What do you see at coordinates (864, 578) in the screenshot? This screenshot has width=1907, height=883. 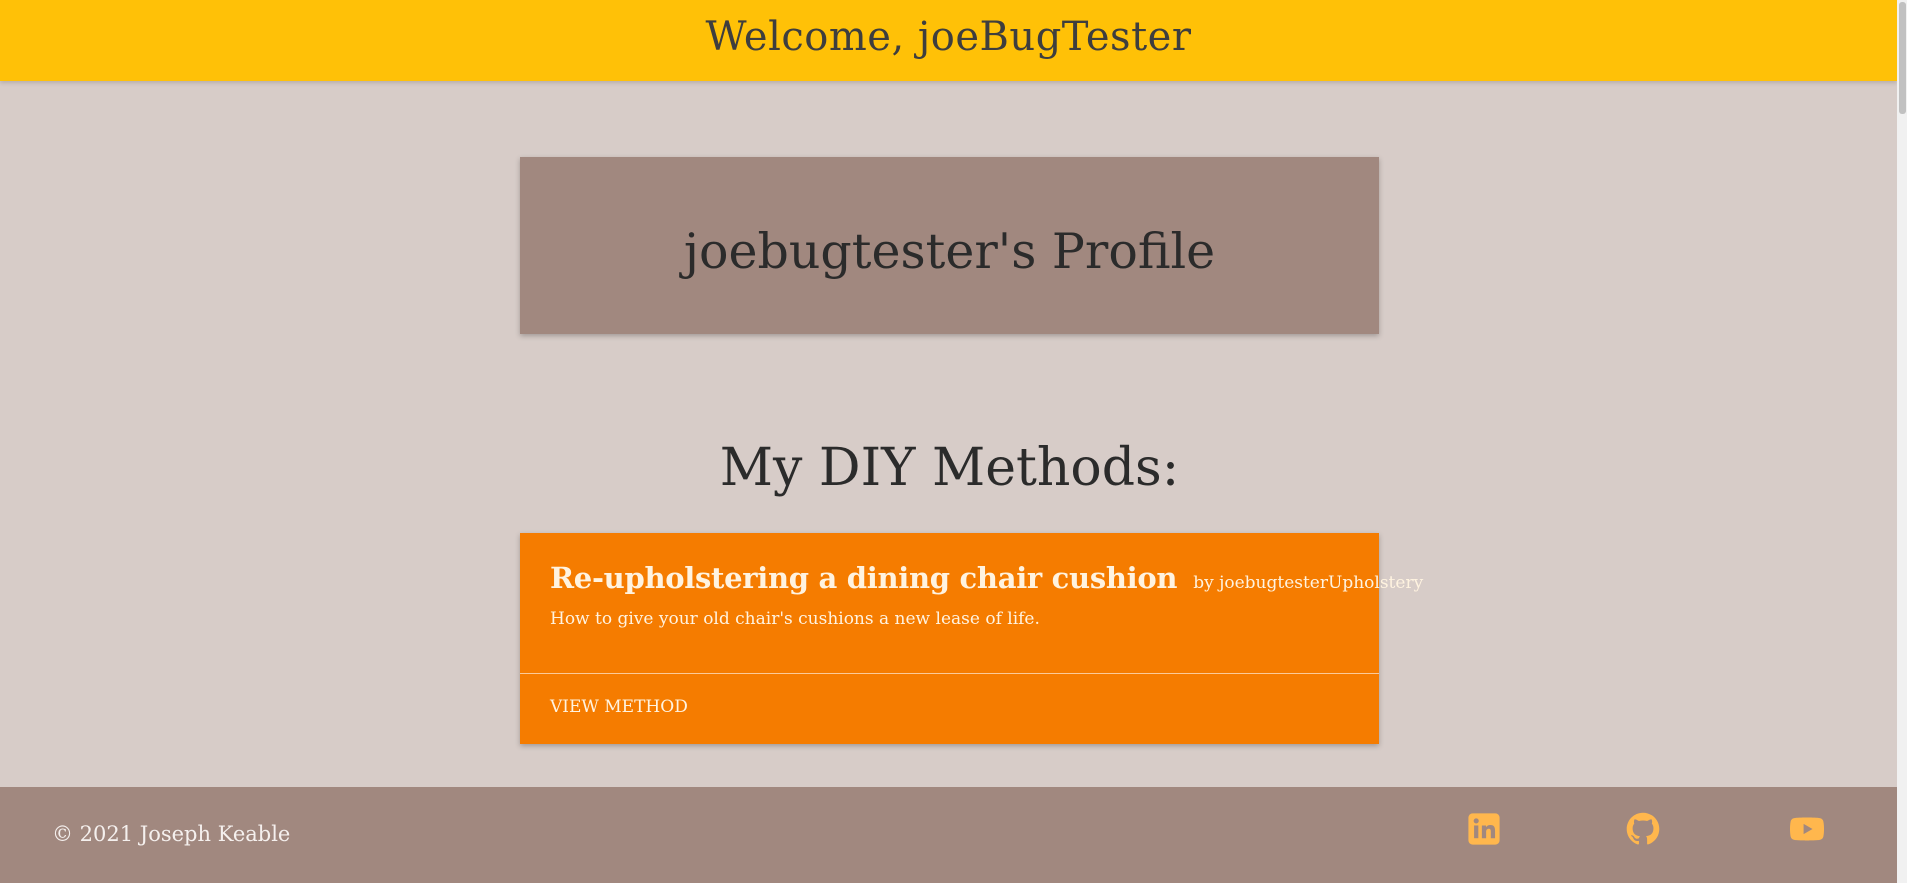 I see `method-title: Re-upholstering a dining chair cushion` at bounding box center [864, 578].